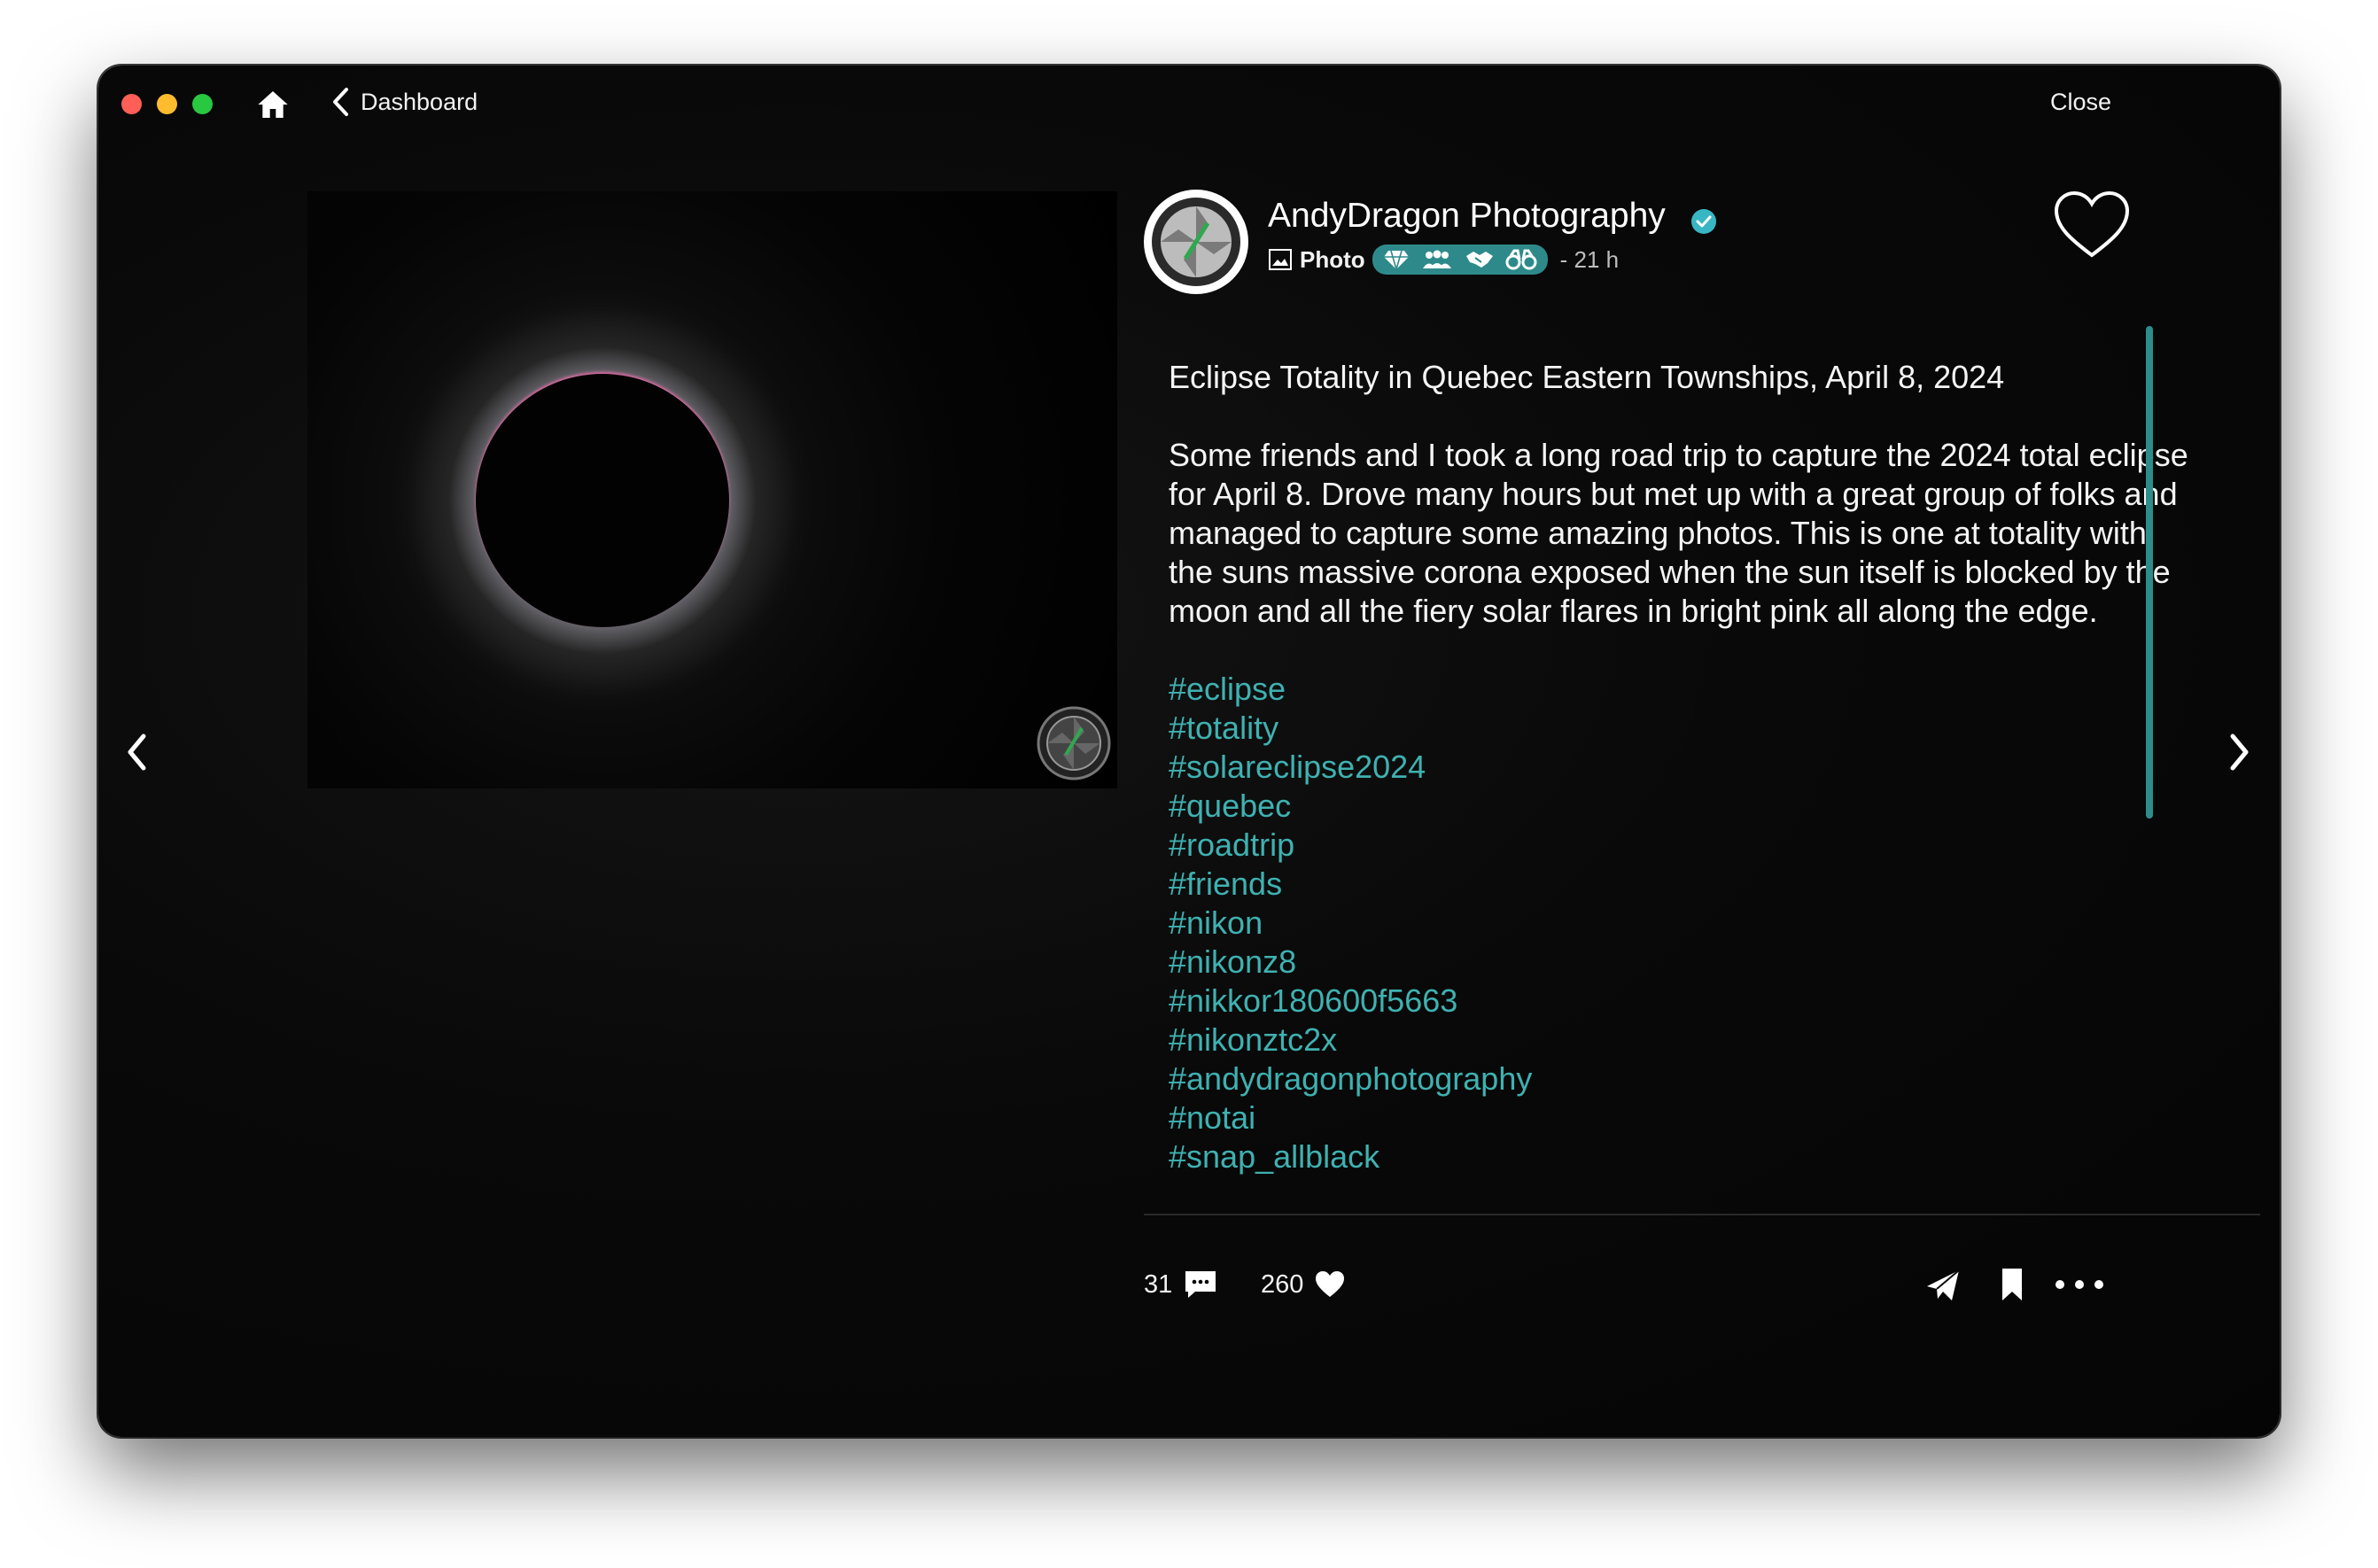  What do you see at coordinates (1682, 806) in the screenshot?
I see `hashtag-link: #quebec` at bounding box center [1682, 806].